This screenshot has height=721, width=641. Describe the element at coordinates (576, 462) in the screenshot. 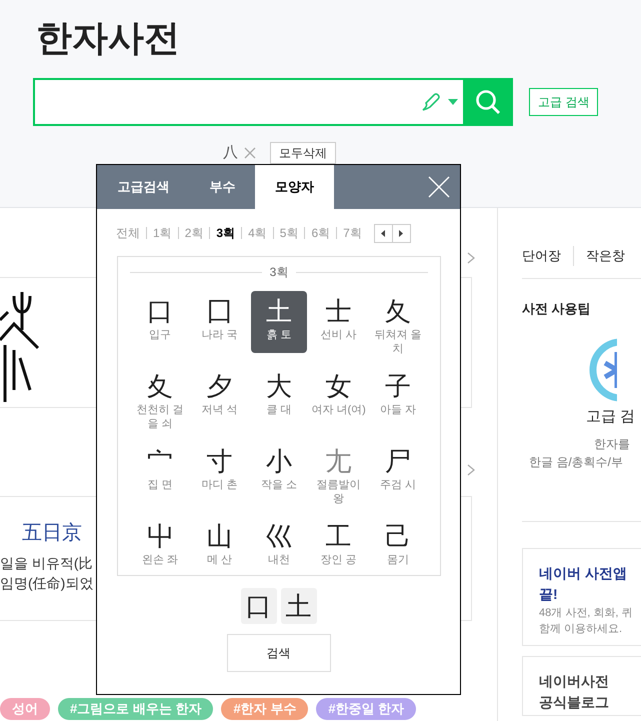

I see `tip-text: 한글 음/총획수/부` at that location.